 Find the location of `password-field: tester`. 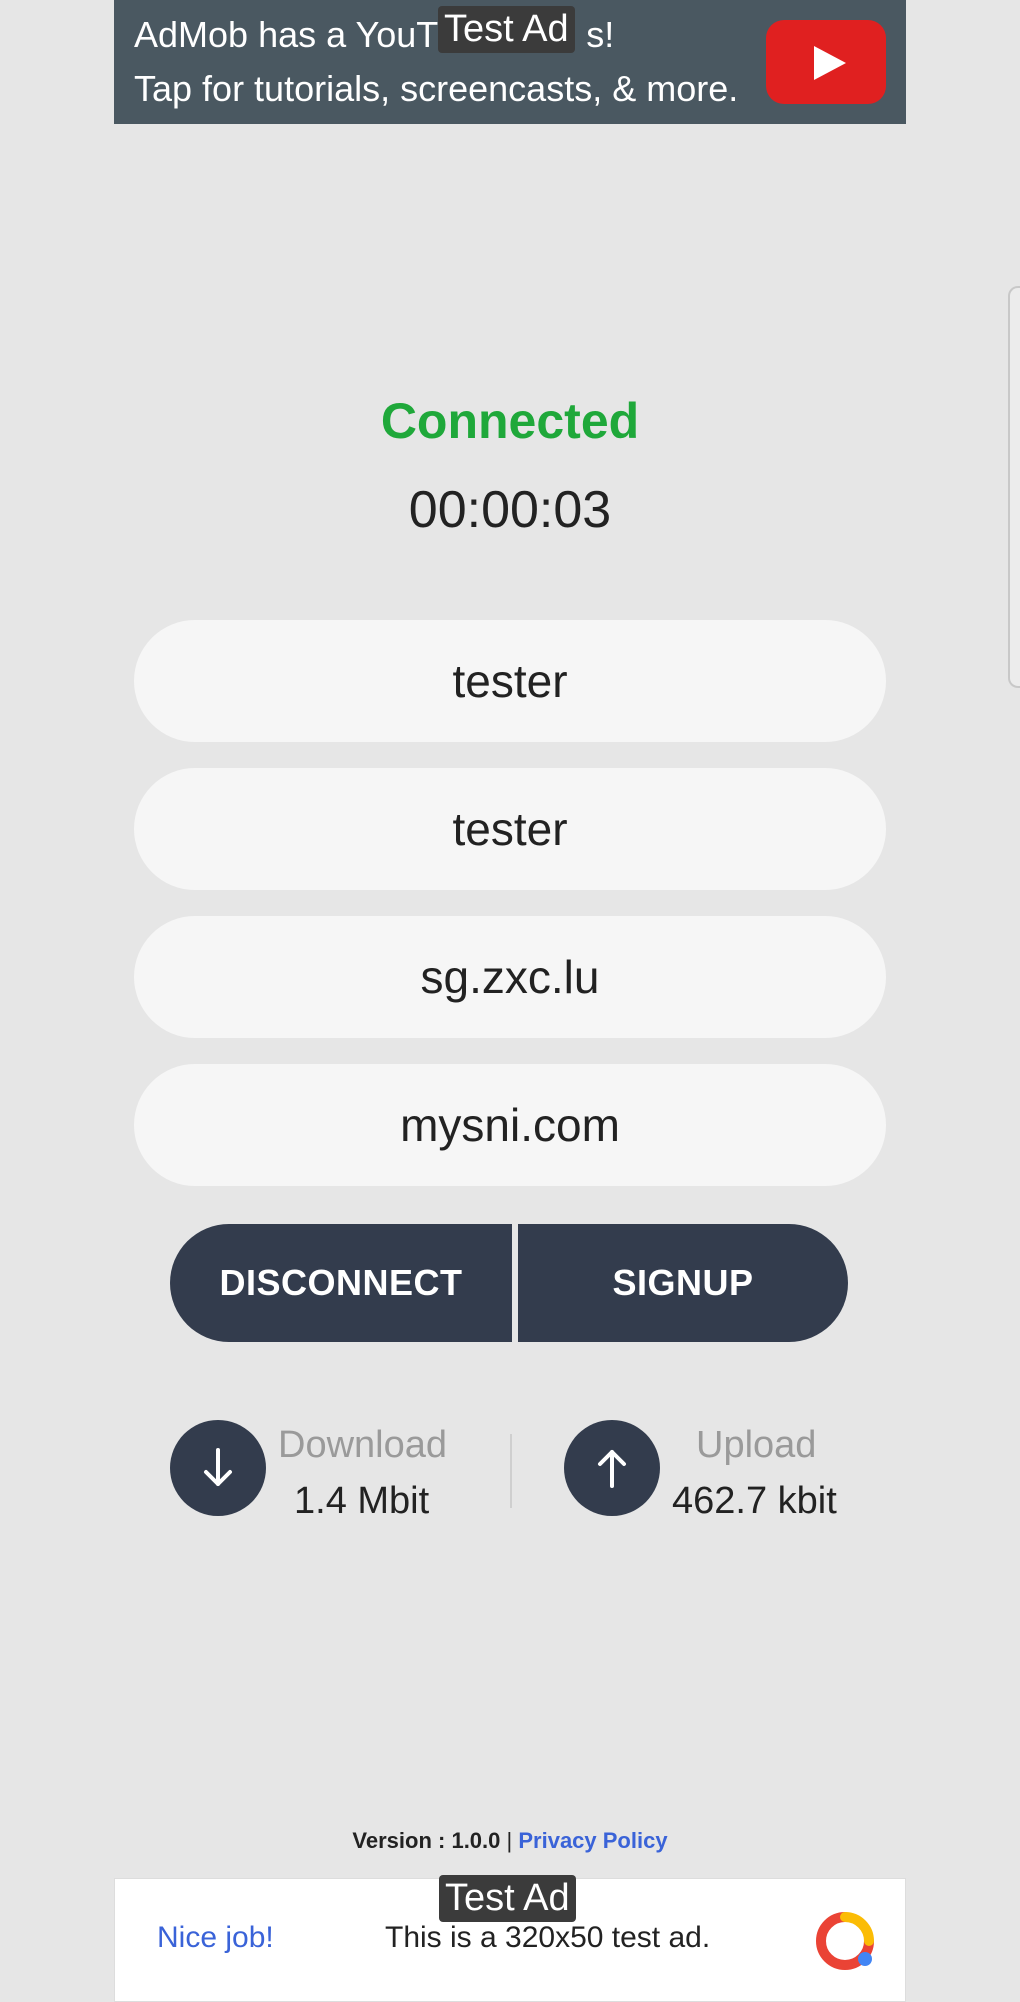

password-field: tester is located at coordinates (510, 829).